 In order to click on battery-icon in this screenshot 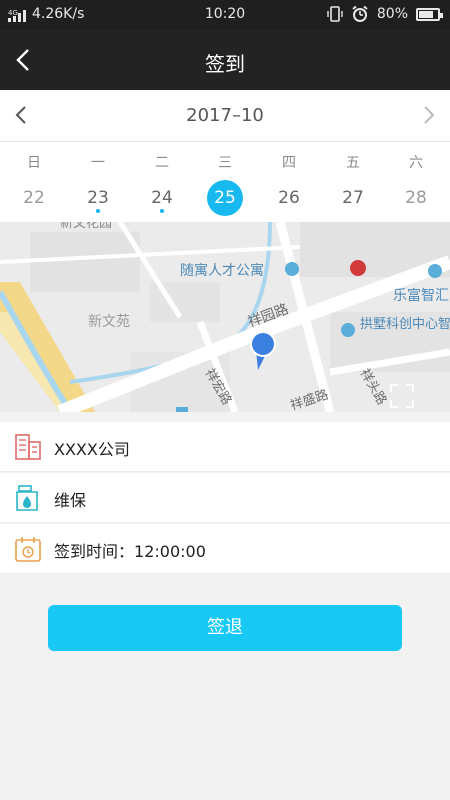, I will do `click(429, 14)`.